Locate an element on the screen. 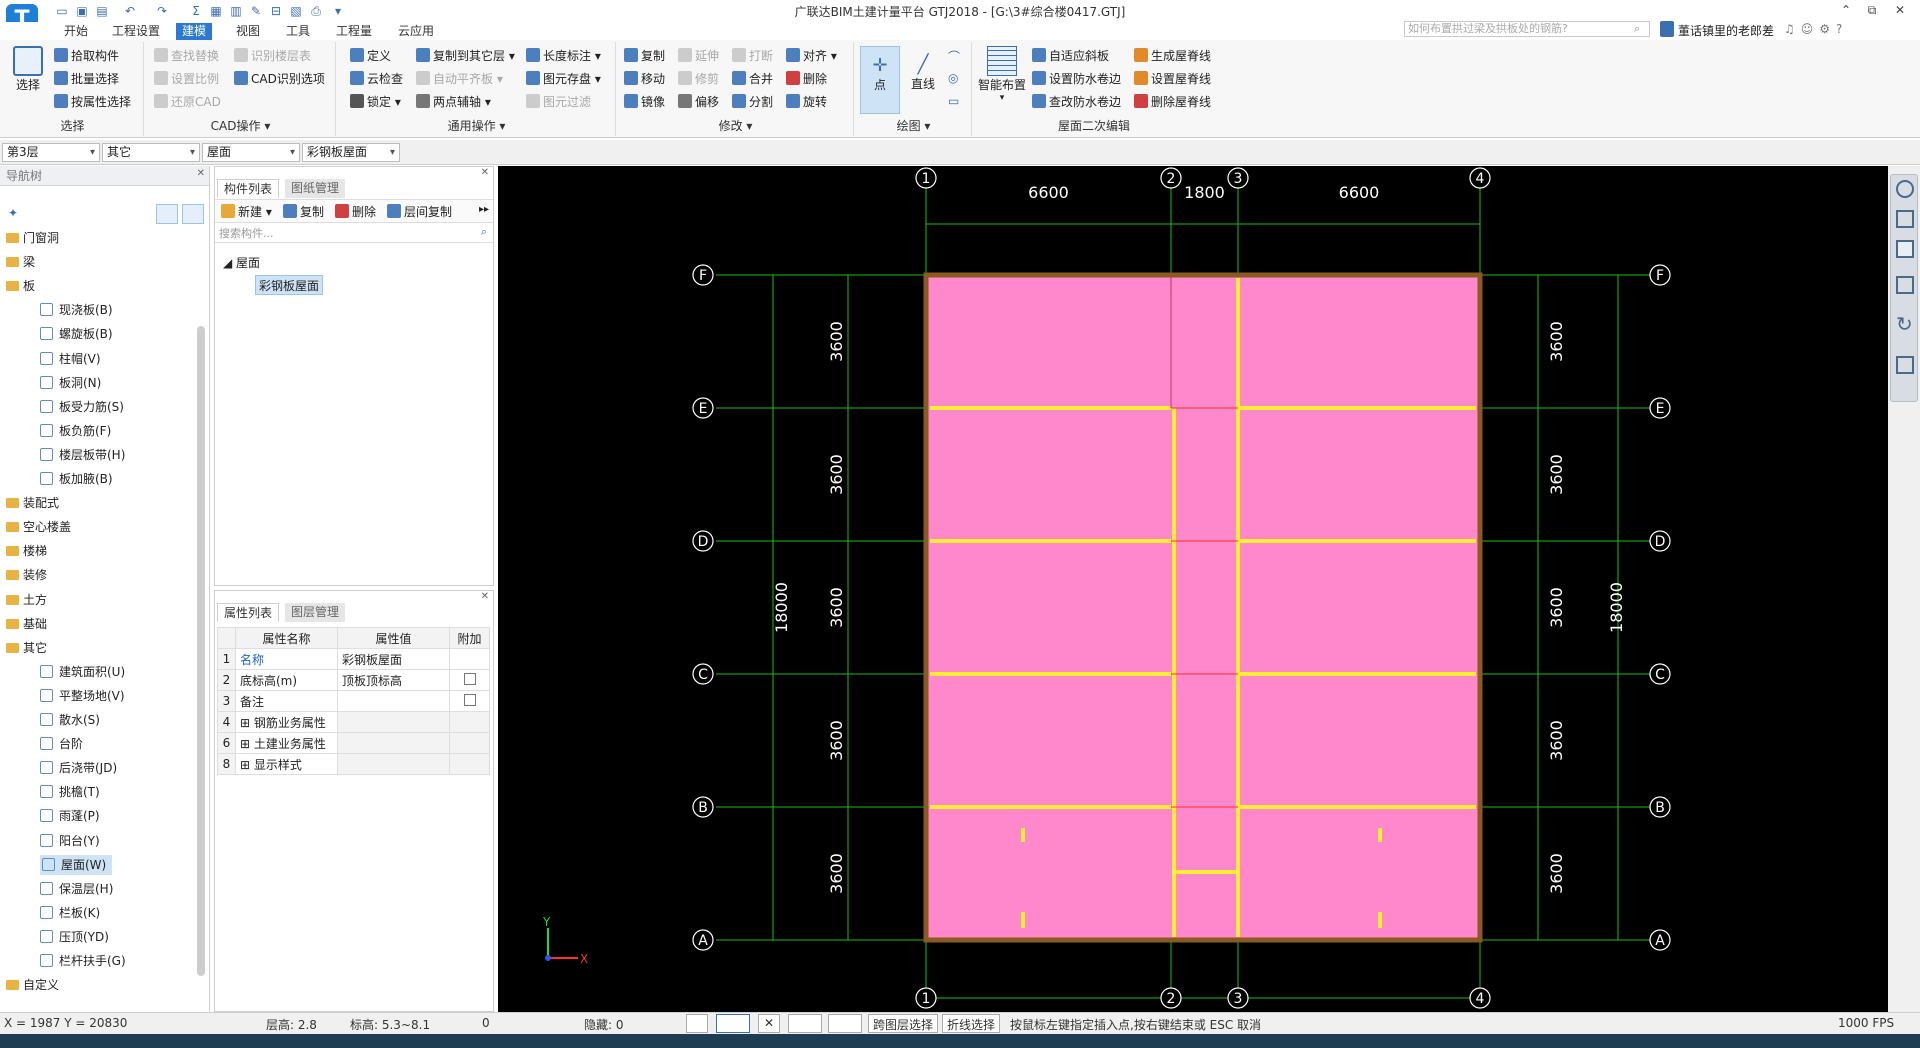  layout-icon: ▧ is located at coordinates (296, 11).